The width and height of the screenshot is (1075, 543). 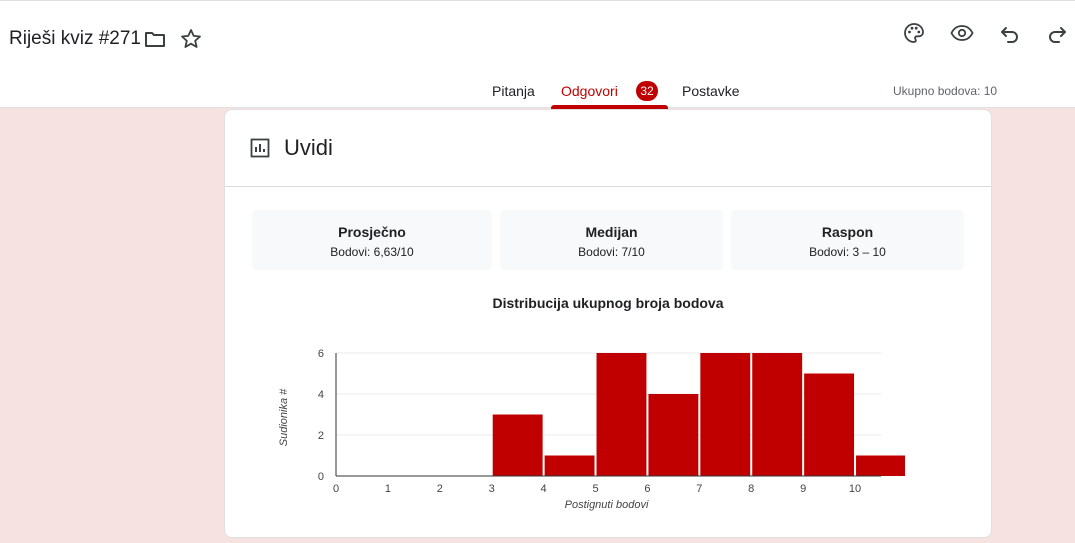 What do you see at coordinates (544, 489) in the screenshot?
I see `x-tick-label: 4` at bounding box center [544, 489].